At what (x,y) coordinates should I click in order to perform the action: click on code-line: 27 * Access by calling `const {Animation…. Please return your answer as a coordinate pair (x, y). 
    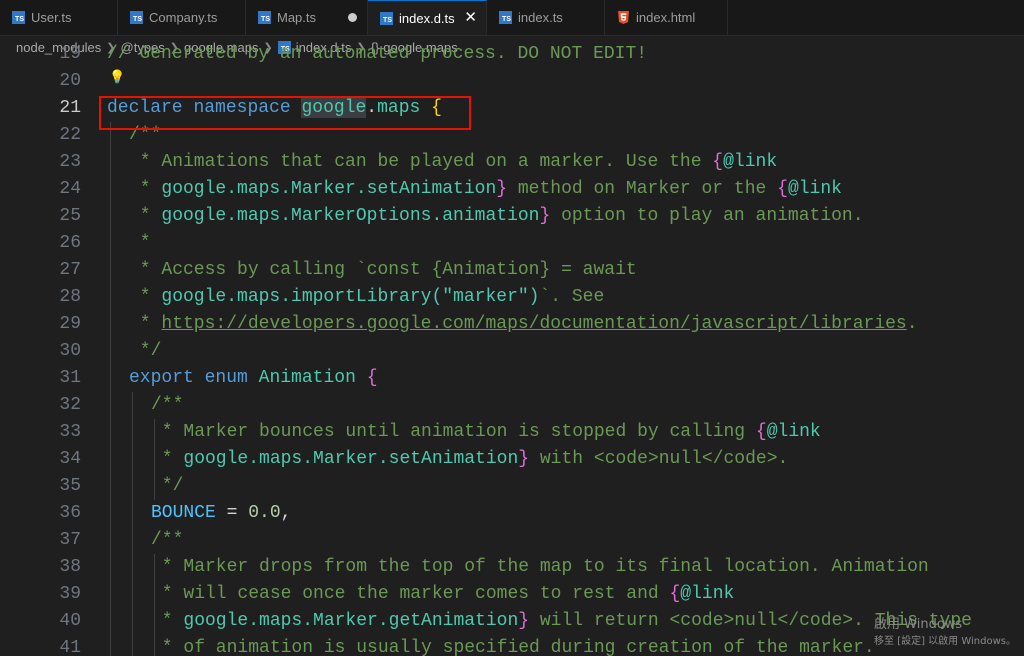
    Looking at the image, I should click on (512, 270).